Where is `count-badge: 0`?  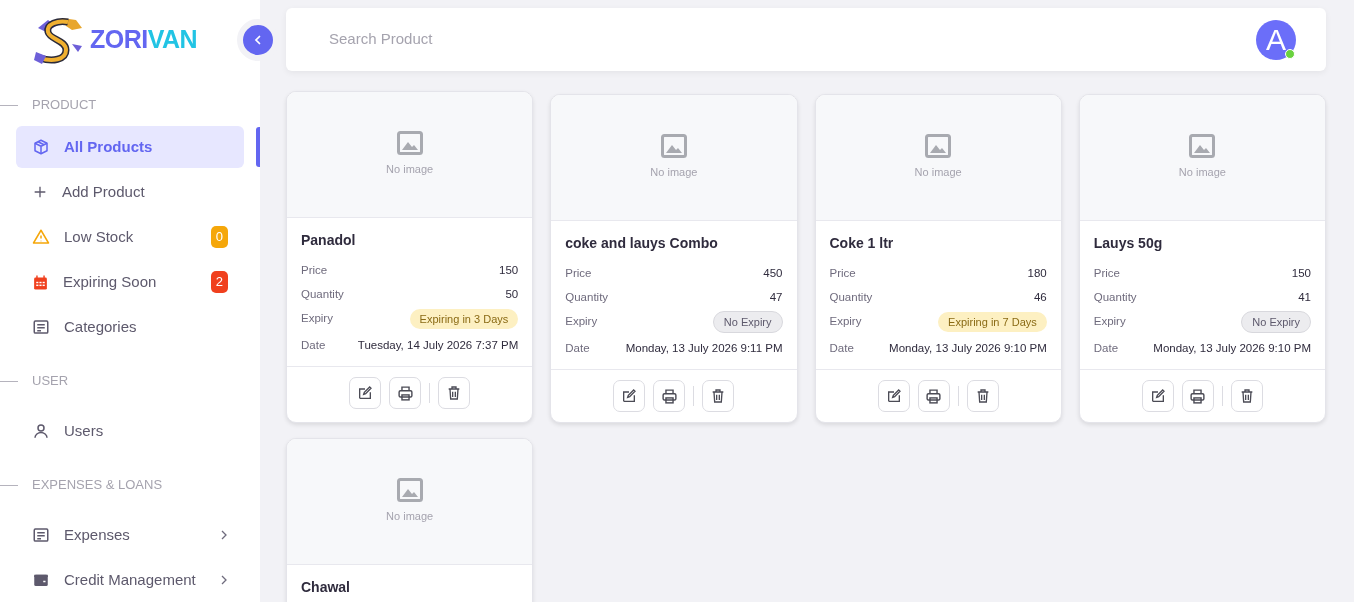
count-badge: 0 is located at coordinates (219, 237).